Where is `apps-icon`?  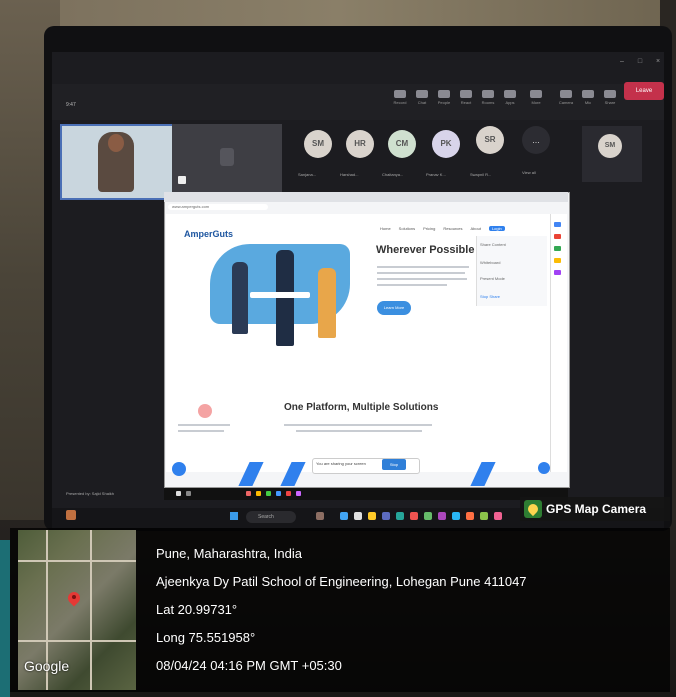
apps-icon is located at coordinates (510, 94).